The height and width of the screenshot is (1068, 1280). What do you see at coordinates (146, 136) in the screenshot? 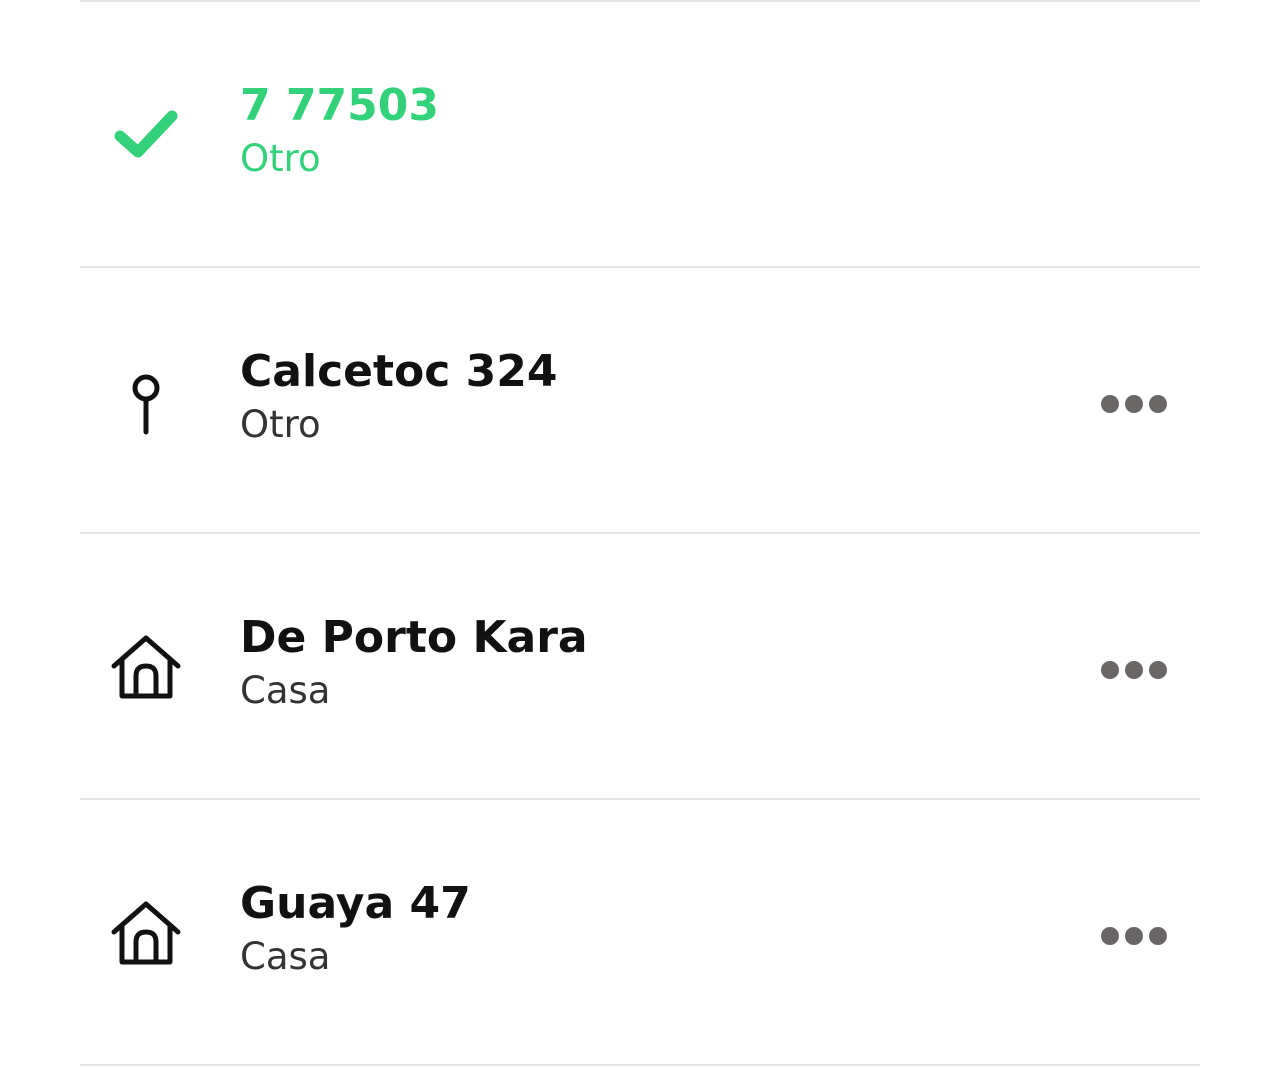
I see `check-icon` at bounding box center [146, 136].